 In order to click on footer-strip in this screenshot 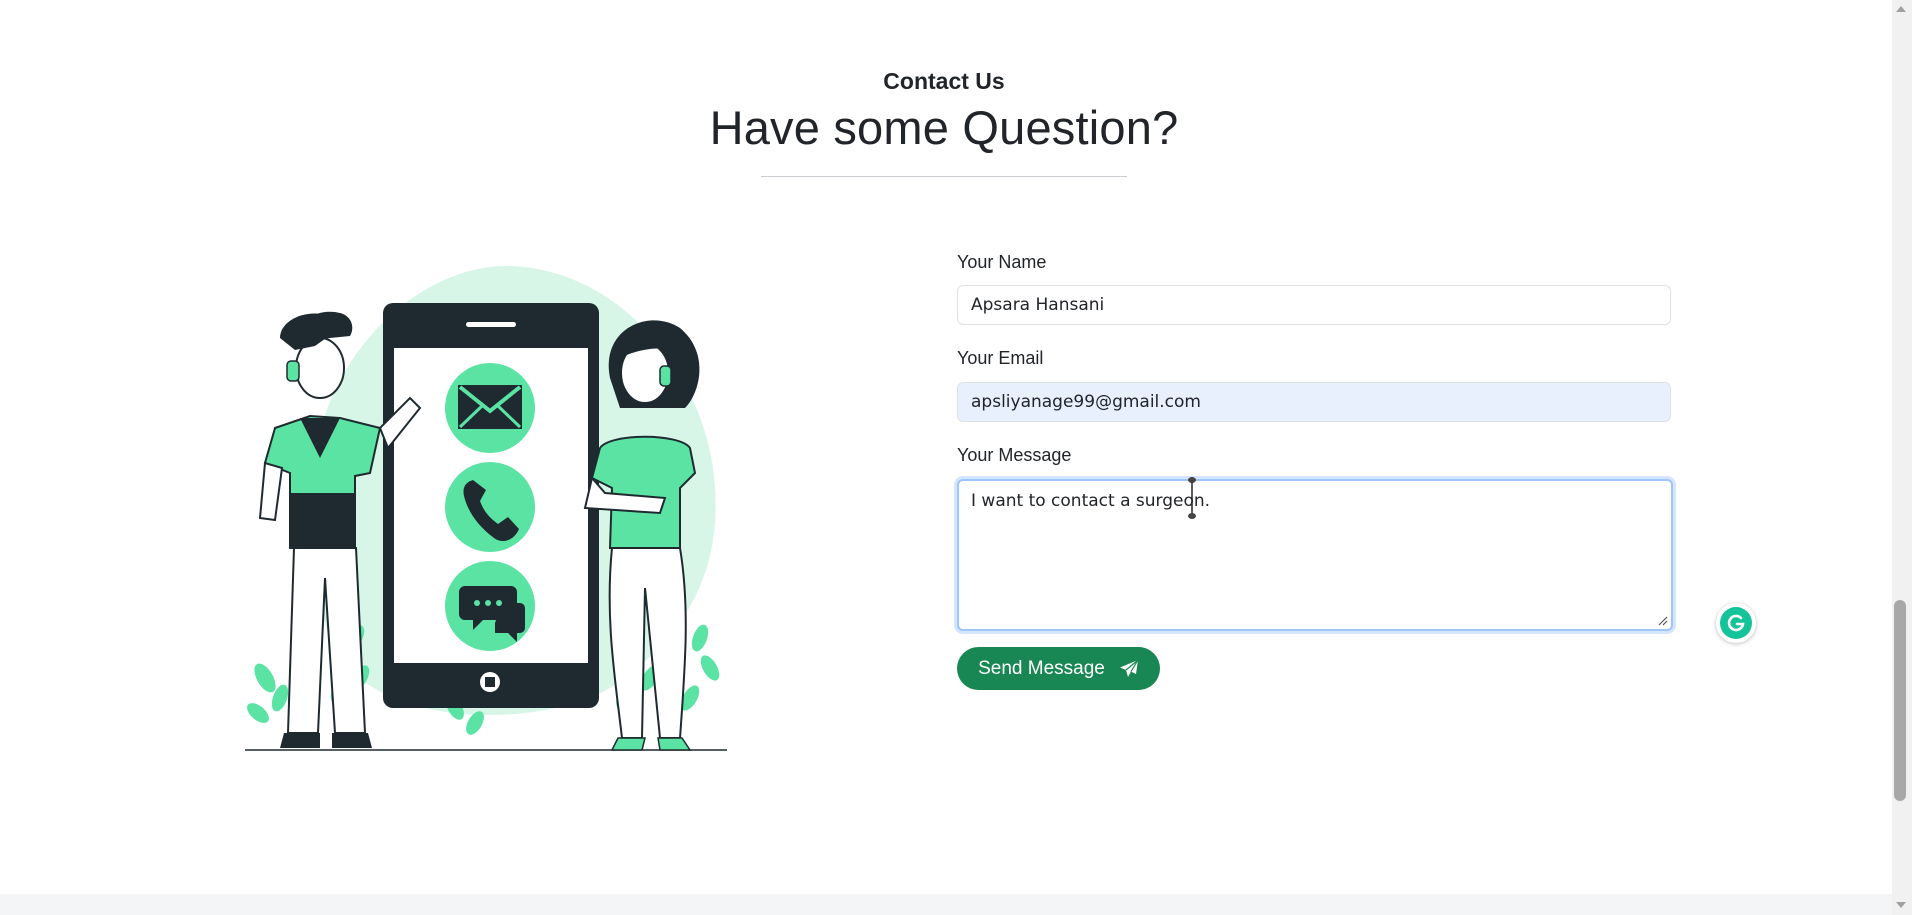, I will do `click(946, 904)`.